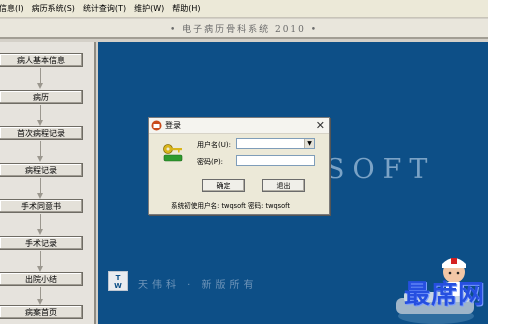 The image size is (516, 324). Describe the element at coordinates (230, 206) in the screenshot. I see `default-credentials-hint: 系统初使用户名: twqsoft 密码: twqsoft` at that location.